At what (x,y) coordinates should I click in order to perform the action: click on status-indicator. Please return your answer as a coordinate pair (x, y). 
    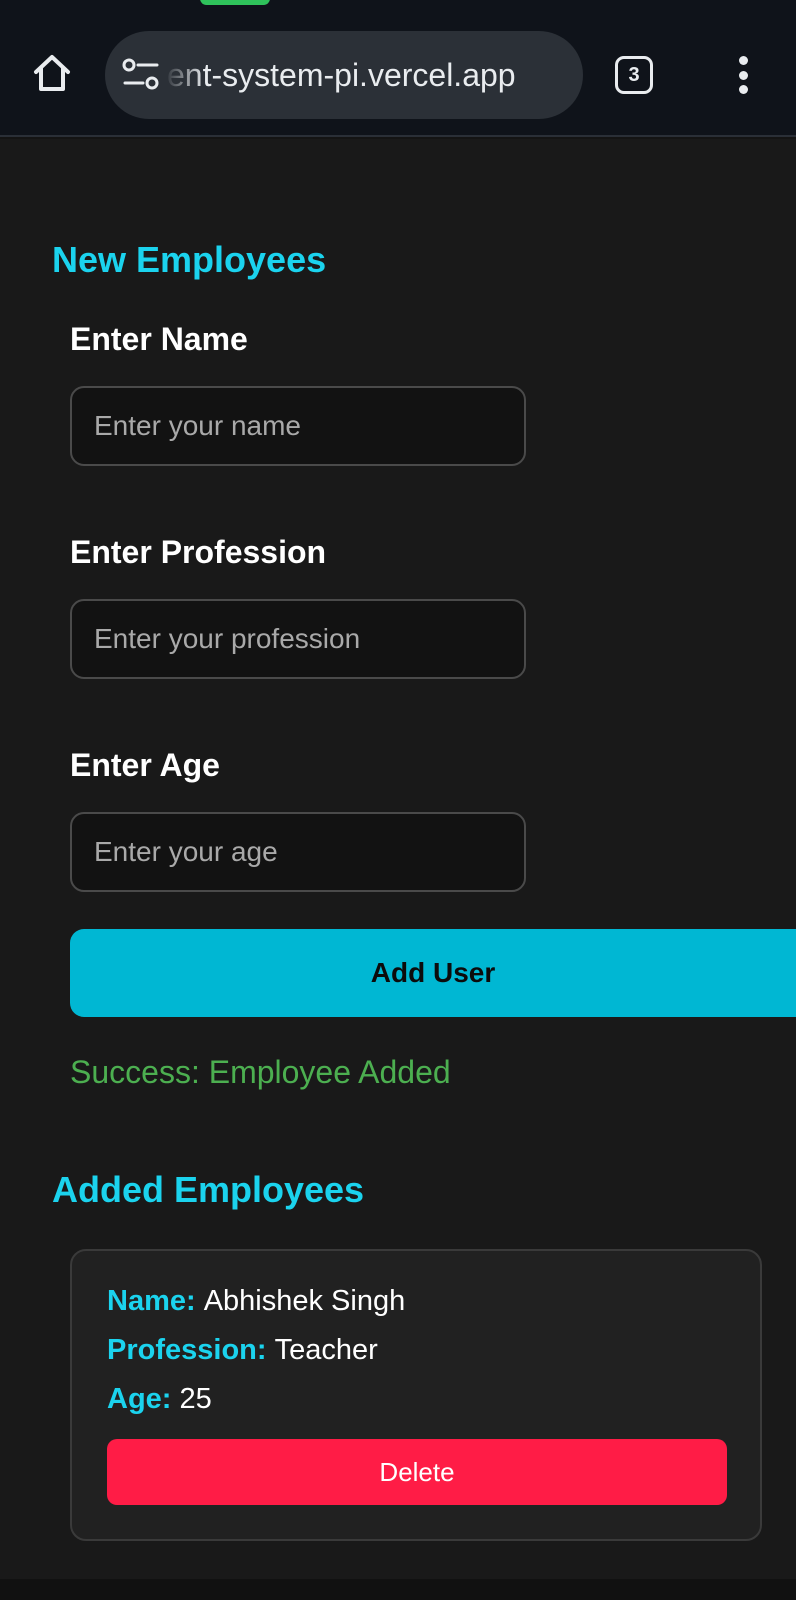
    Looking at the image, I should click on (235, 2).